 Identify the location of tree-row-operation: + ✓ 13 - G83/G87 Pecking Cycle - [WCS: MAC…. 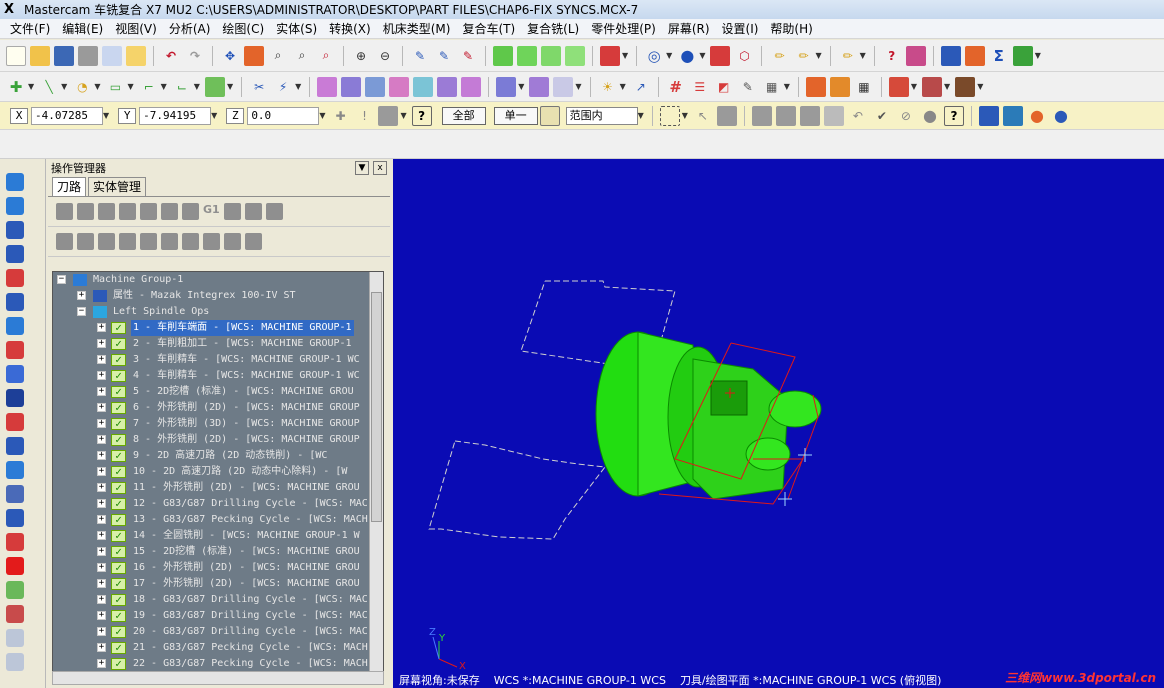
(218, 520).